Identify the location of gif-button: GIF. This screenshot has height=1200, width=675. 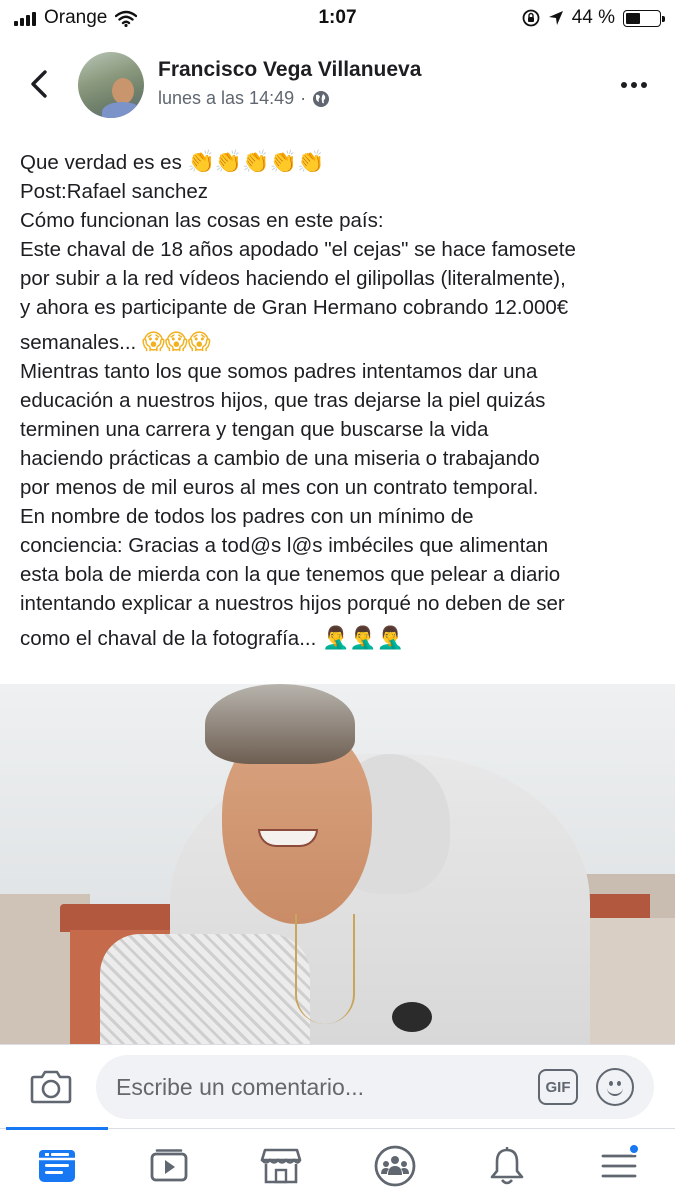
(558, 1087).